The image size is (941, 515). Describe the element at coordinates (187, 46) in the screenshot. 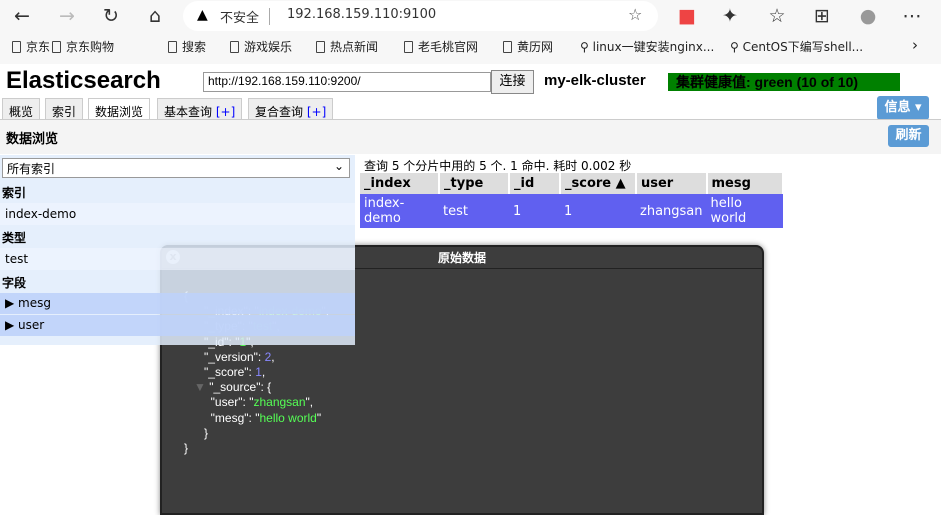

I see `bookmark: 搜索` at that location.